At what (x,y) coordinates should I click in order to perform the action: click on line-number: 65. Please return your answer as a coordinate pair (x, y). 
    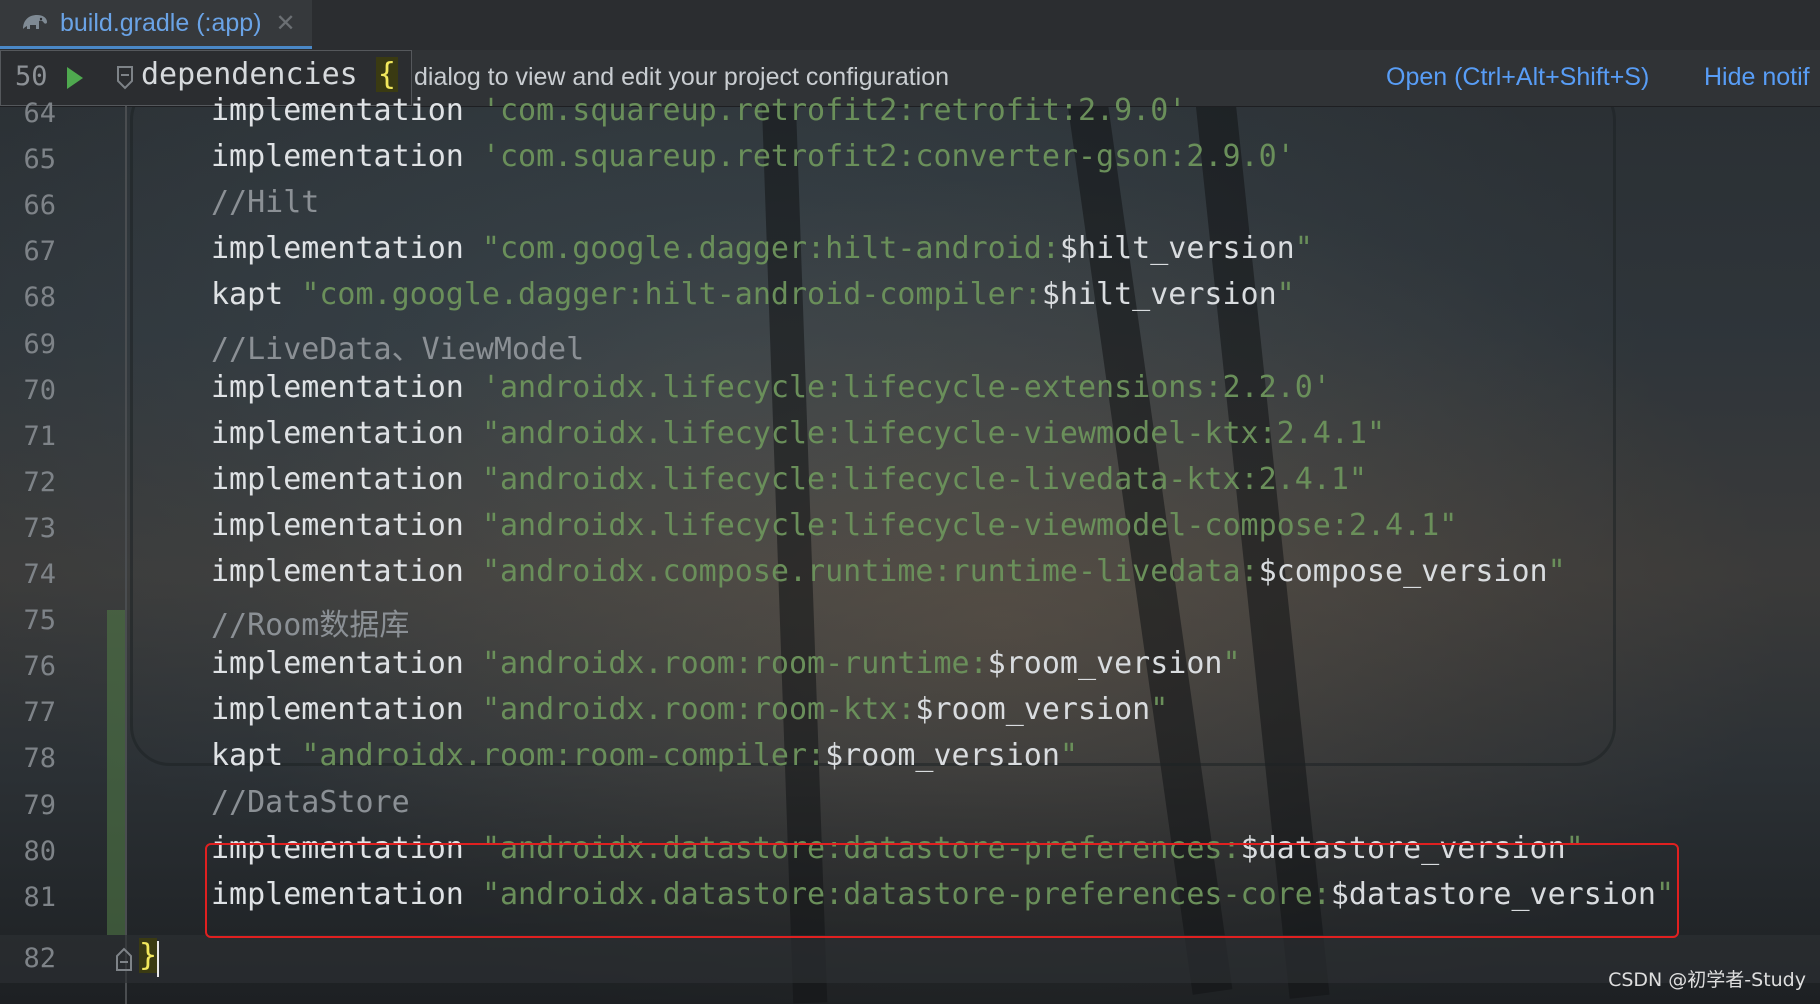
    Looking at the image, I should click on (39, 160).